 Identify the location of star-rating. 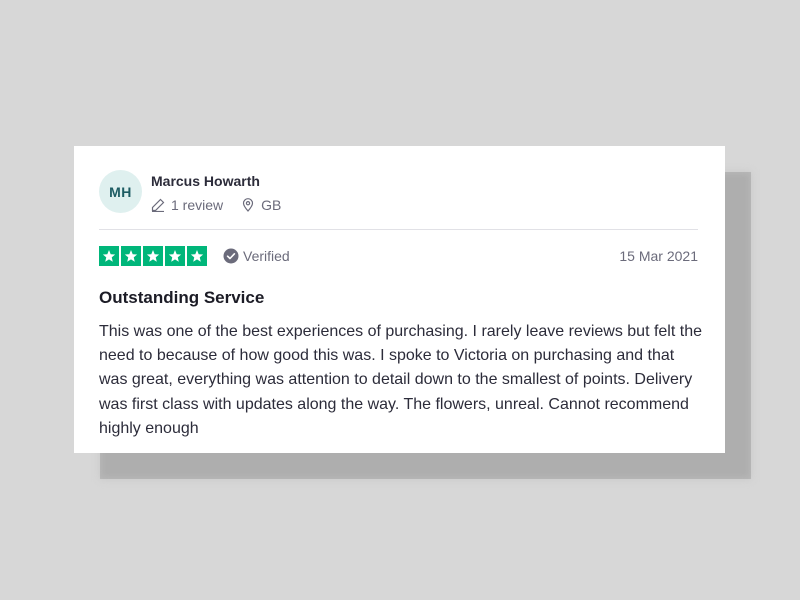
(153, 256).